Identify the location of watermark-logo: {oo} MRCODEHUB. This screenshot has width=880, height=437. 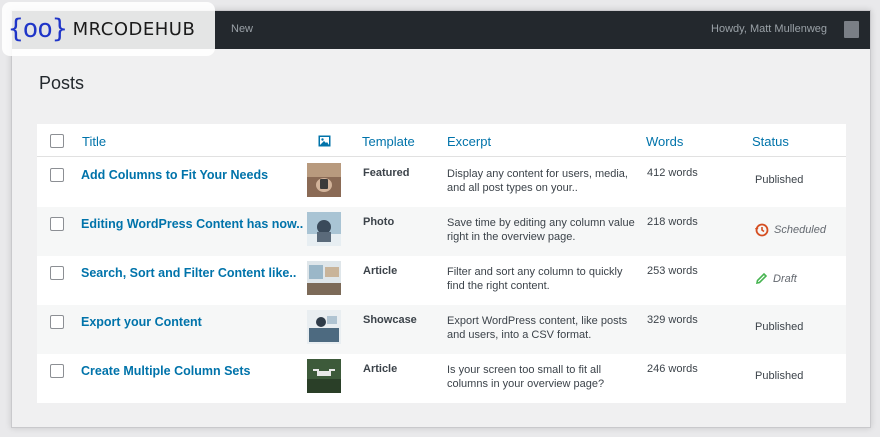
(108, 29).